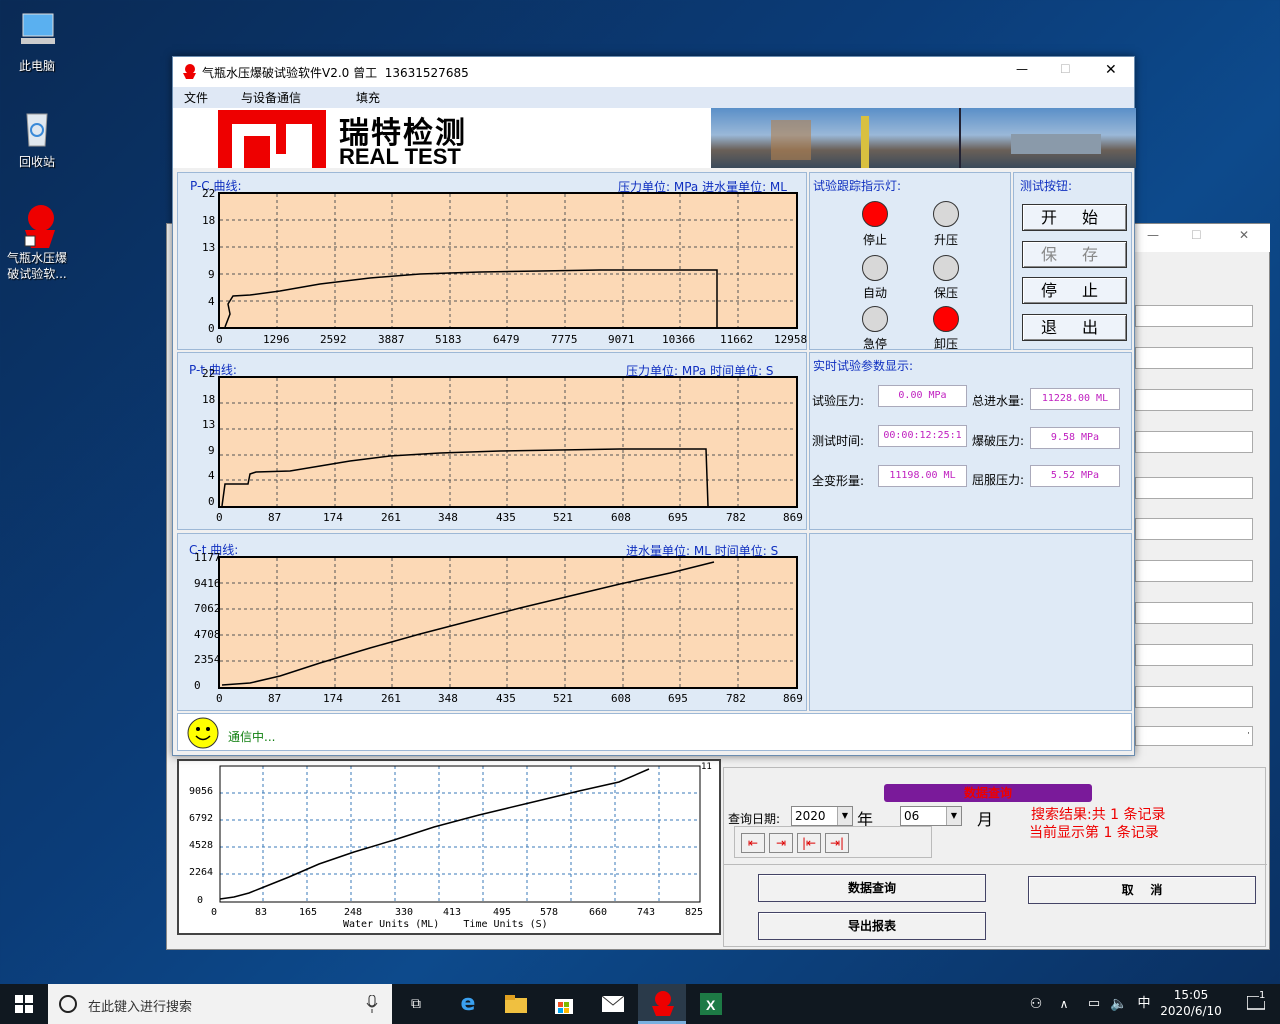 Image resolution: width=1280 pixels, height=1024 pixels. What do you see at coordinates (448, 517) in the screenshot?
I see `pt-xtick: 348` at bounding box center [448, 517].